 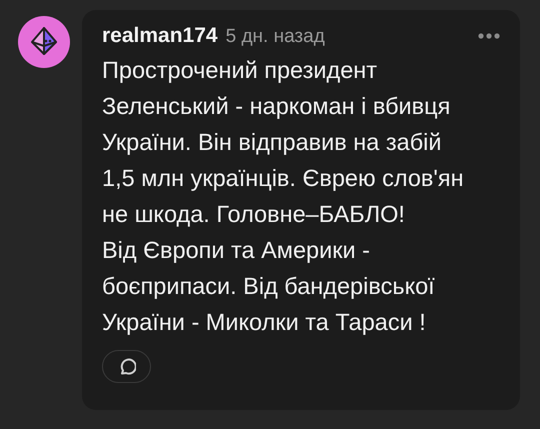 What do you see at coordinates (44, 42) in the screenshot?
I see `avatar-icon` at bounding box center [44, 42].